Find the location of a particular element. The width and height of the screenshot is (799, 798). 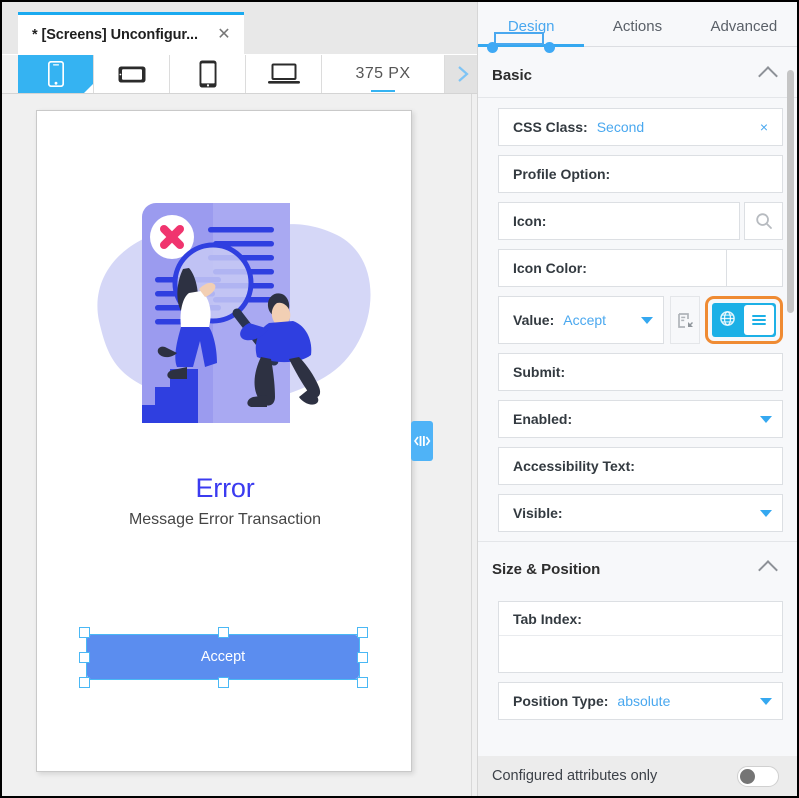

phone-landscape-icon is located at coordinates (131, 74).